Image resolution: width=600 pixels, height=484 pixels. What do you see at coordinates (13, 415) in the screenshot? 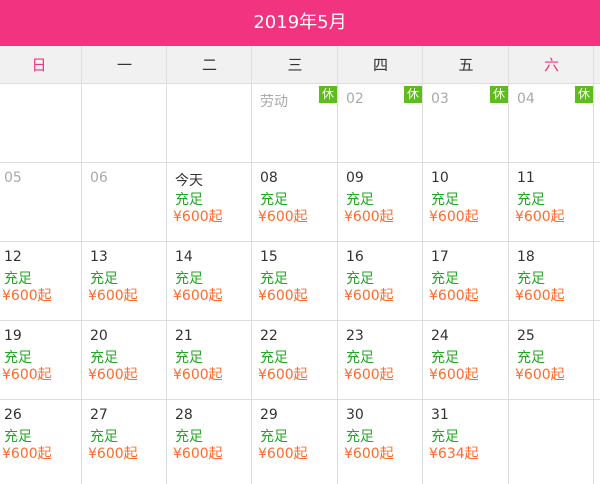
I see `day-number: 26` at bounding box center [13, 415].